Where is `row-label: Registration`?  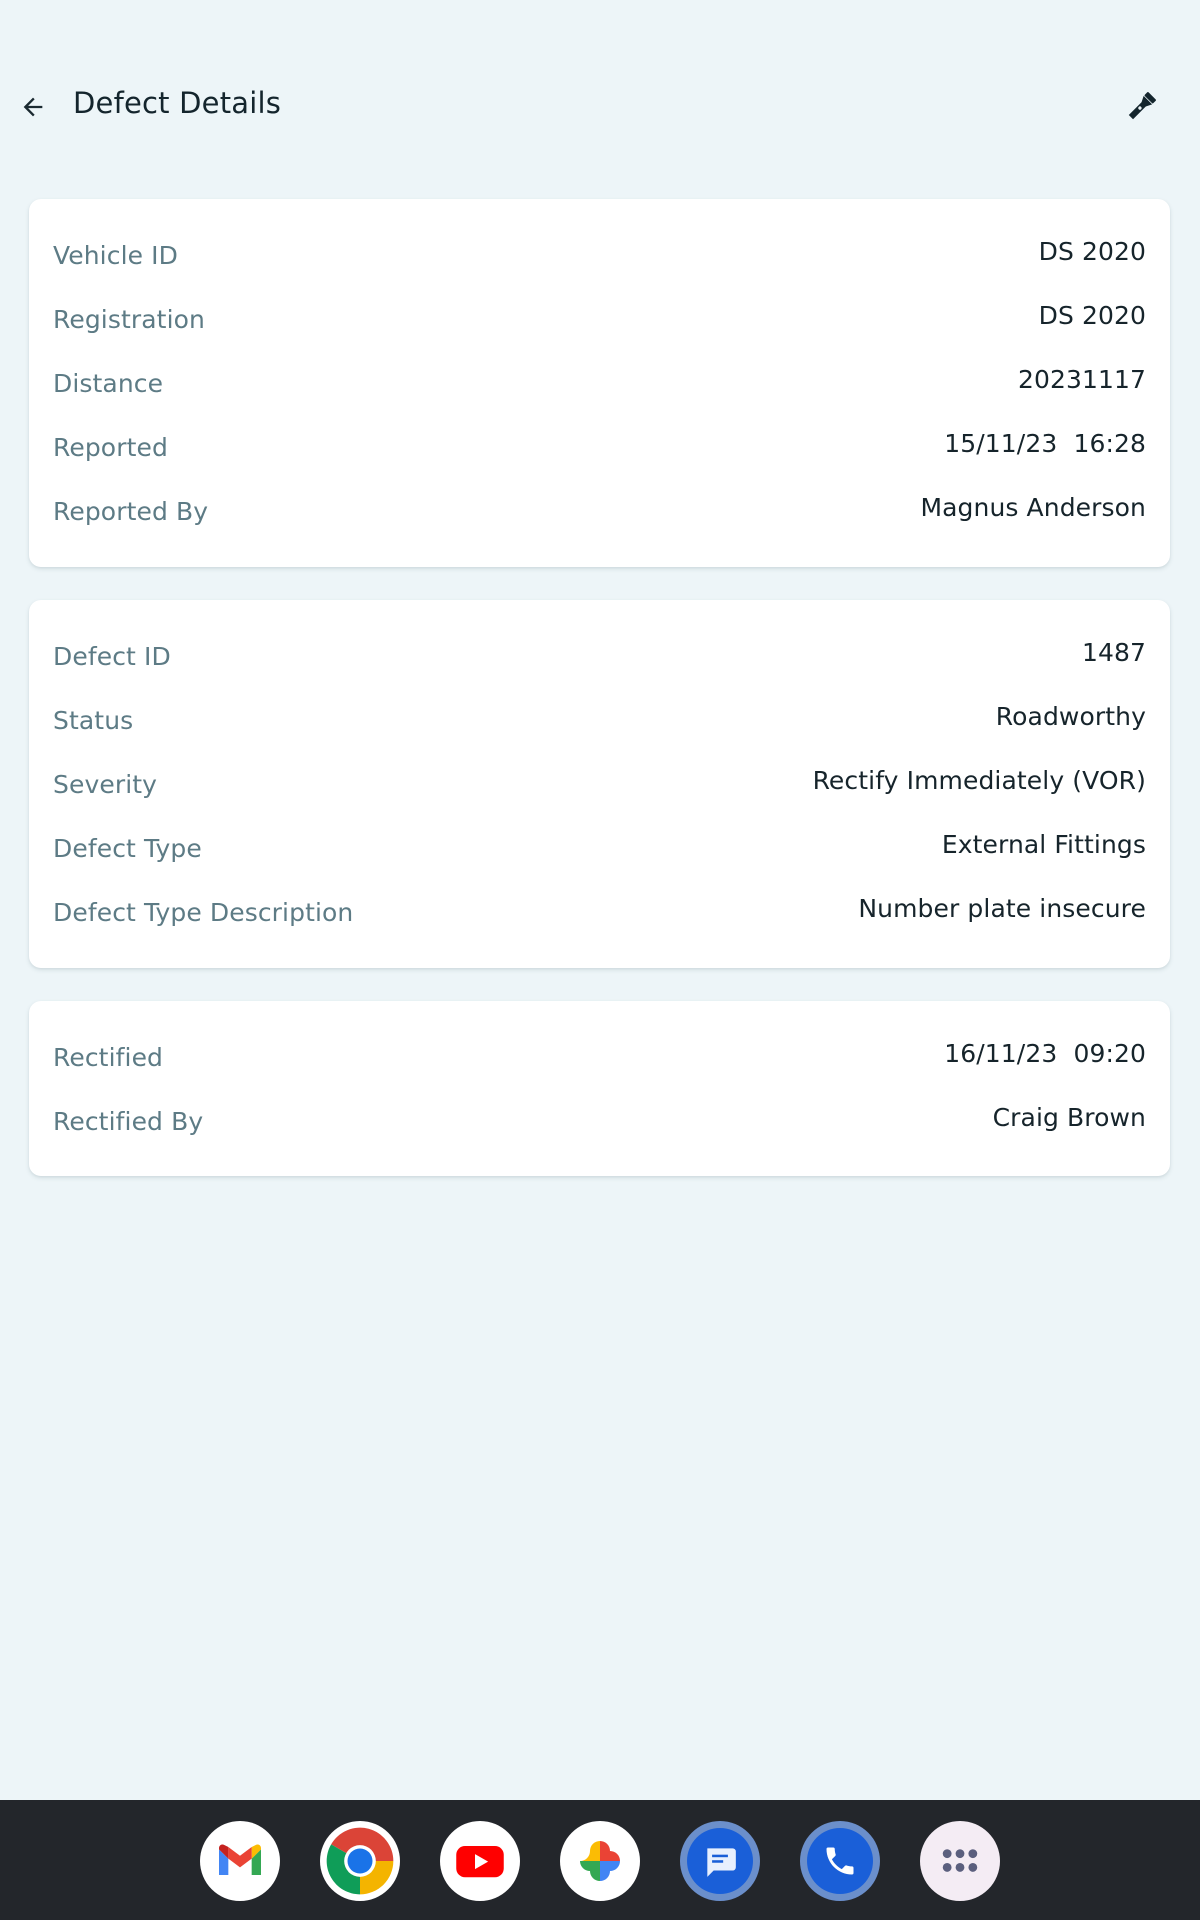
row-label: Registration is located at coordinates (129, 319).